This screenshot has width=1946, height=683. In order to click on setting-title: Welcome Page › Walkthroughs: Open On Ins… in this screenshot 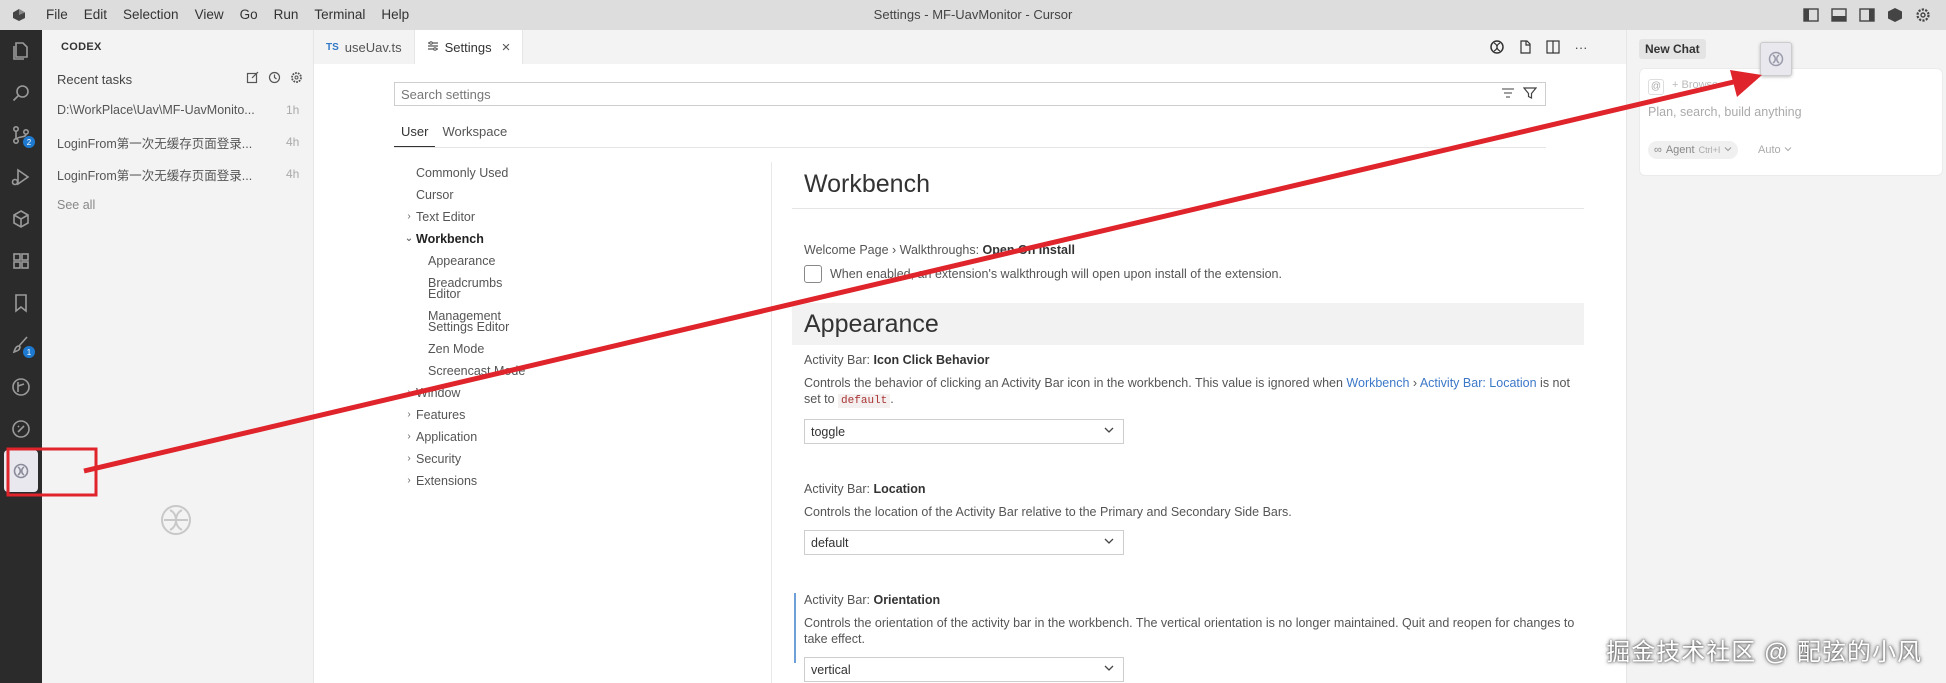, I will do `click(939, 250)`.